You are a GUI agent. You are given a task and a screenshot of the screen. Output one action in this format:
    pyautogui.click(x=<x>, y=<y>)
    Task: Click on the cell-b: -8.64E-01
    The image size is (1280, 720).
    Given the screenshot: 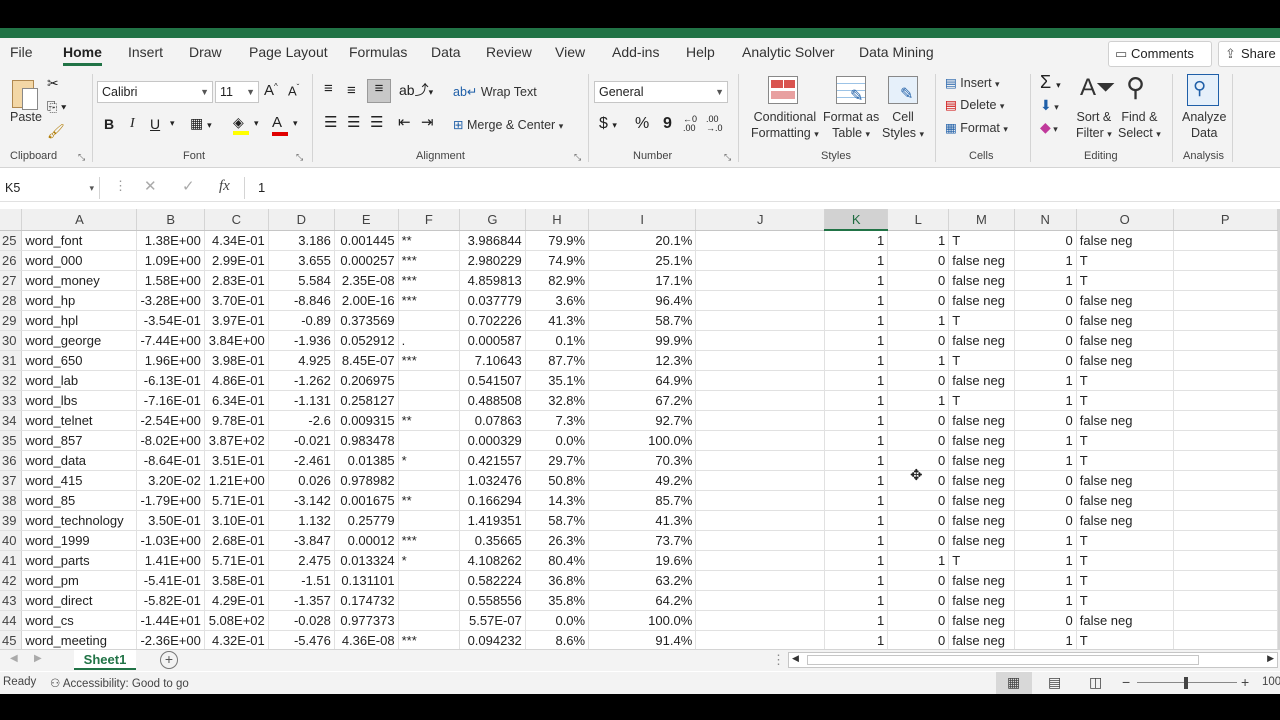 What is the action you would take?
    pyautogui.click(x=170, y=460)
    